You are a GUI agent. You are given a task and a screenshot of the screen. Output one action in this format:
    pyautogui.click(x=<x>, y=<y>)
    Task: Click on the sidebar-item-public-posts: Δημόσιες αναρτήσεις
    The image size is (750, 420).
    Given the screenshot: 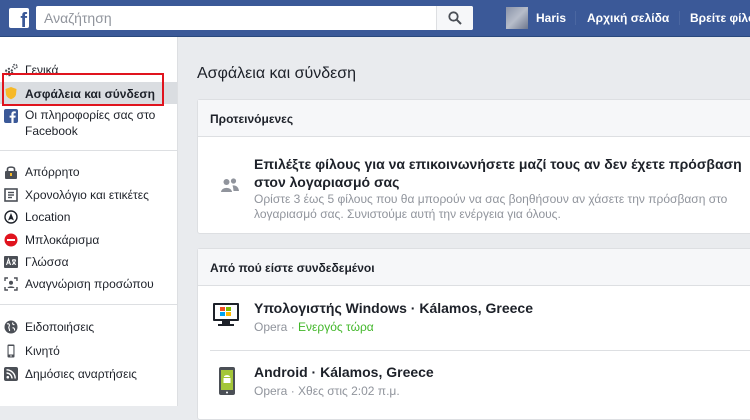 What is the action you would take?
    pyautogui.click(x=88, y=374)
    